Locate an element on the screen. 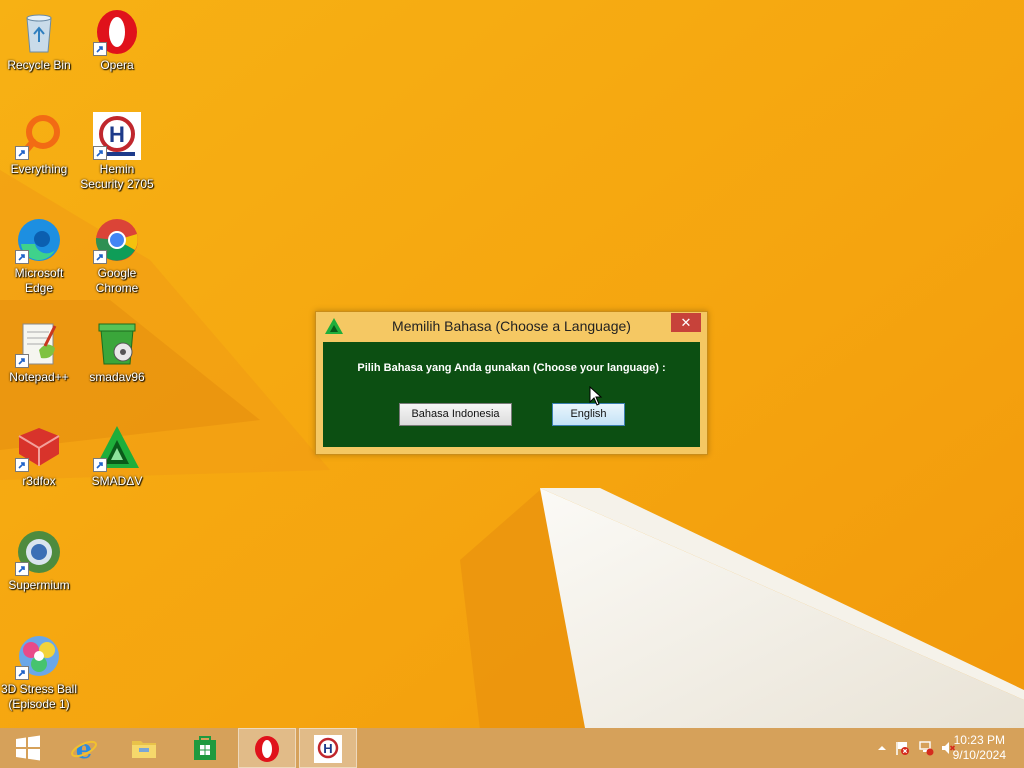  recycle-bin-icon is located at coordinates (39, 33).